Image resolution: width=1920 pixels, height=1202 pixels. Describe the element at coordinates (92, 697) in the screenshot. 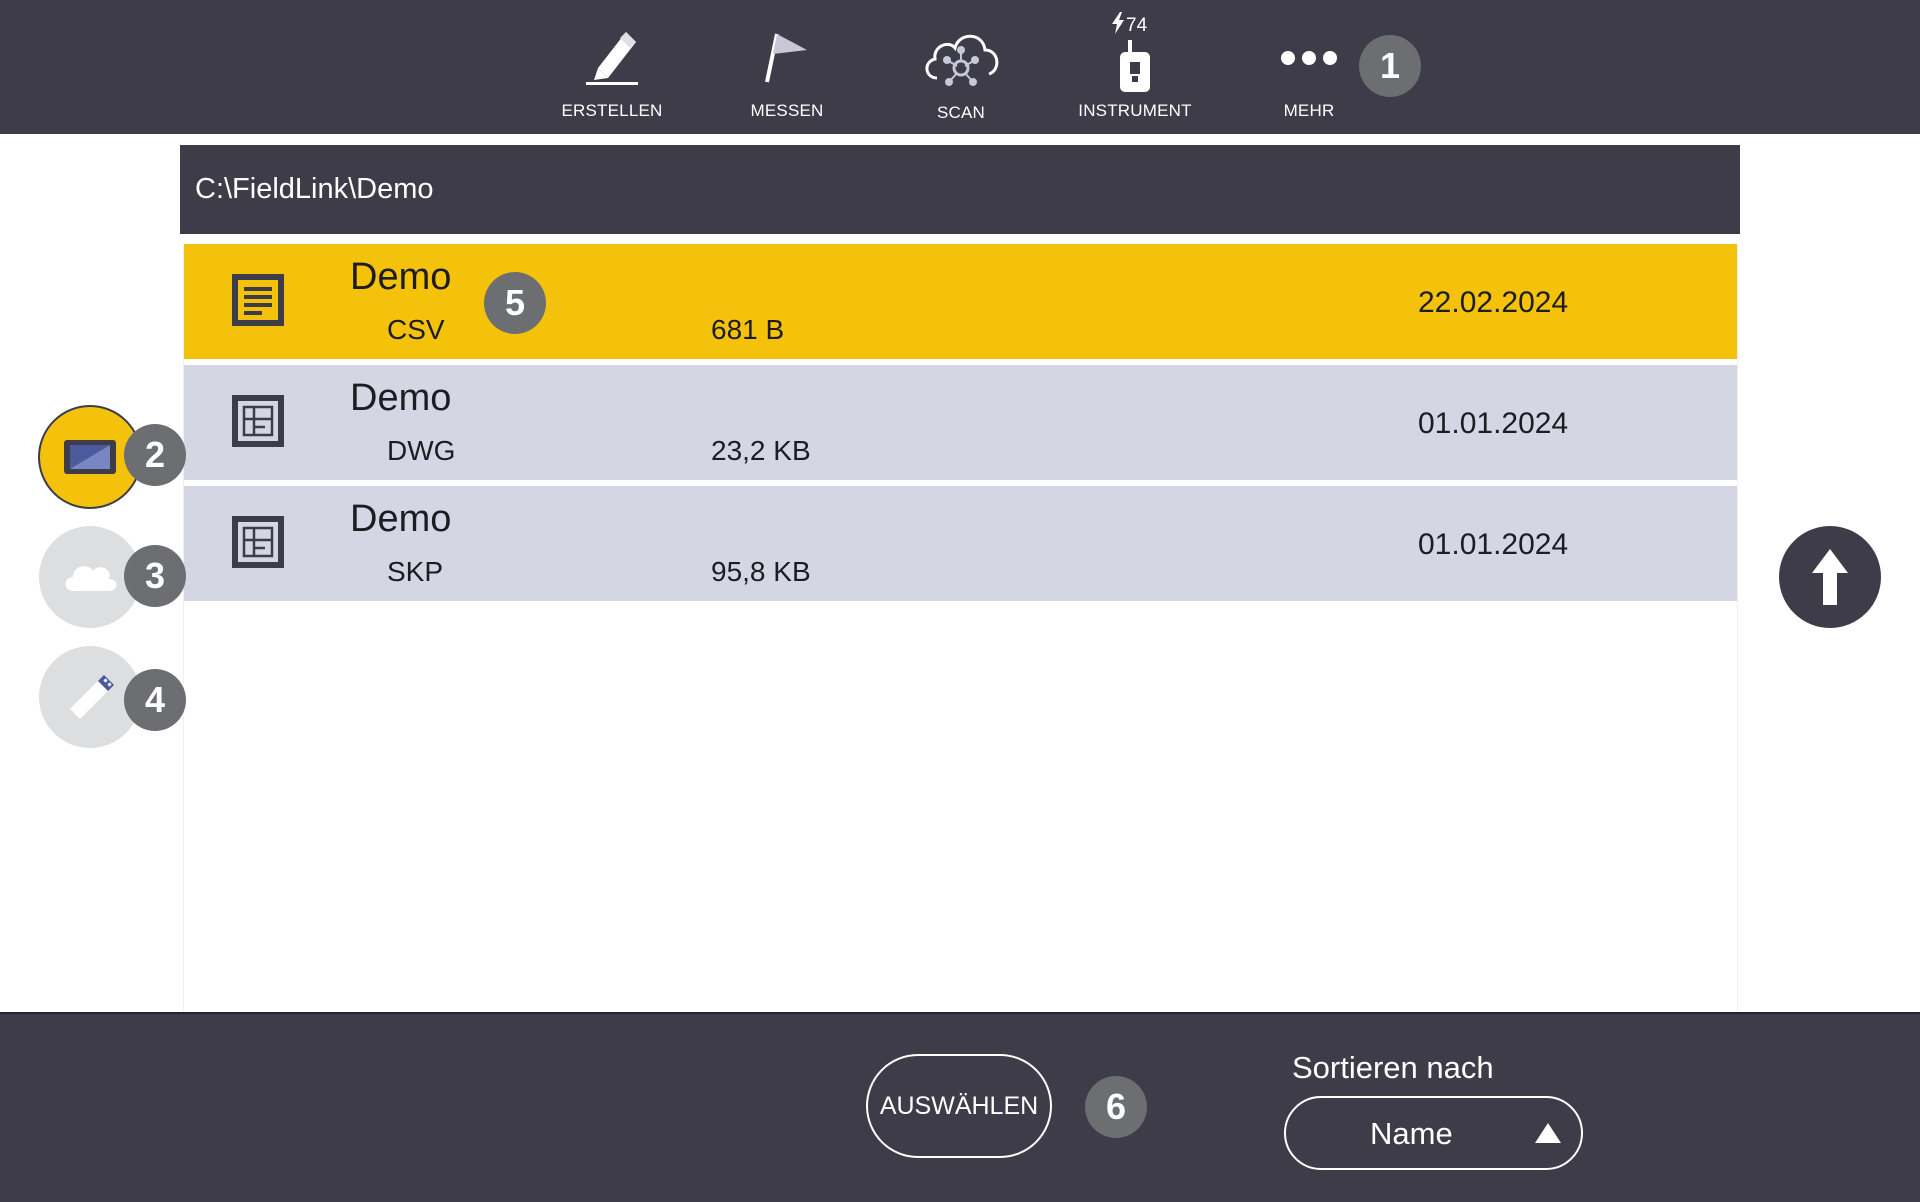

I see `usb-drive-icon` at that location.